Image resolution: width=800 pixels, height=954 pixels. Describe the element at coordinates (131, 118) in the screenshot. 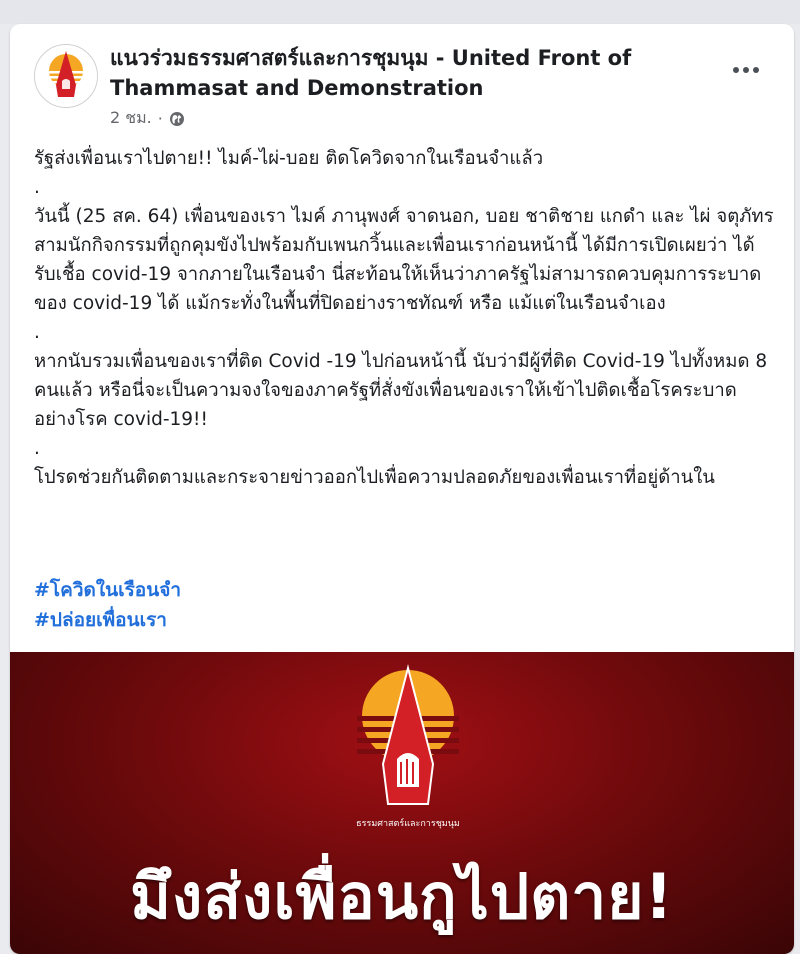

I see `post-timestamp: 2 ชม.` at that location.